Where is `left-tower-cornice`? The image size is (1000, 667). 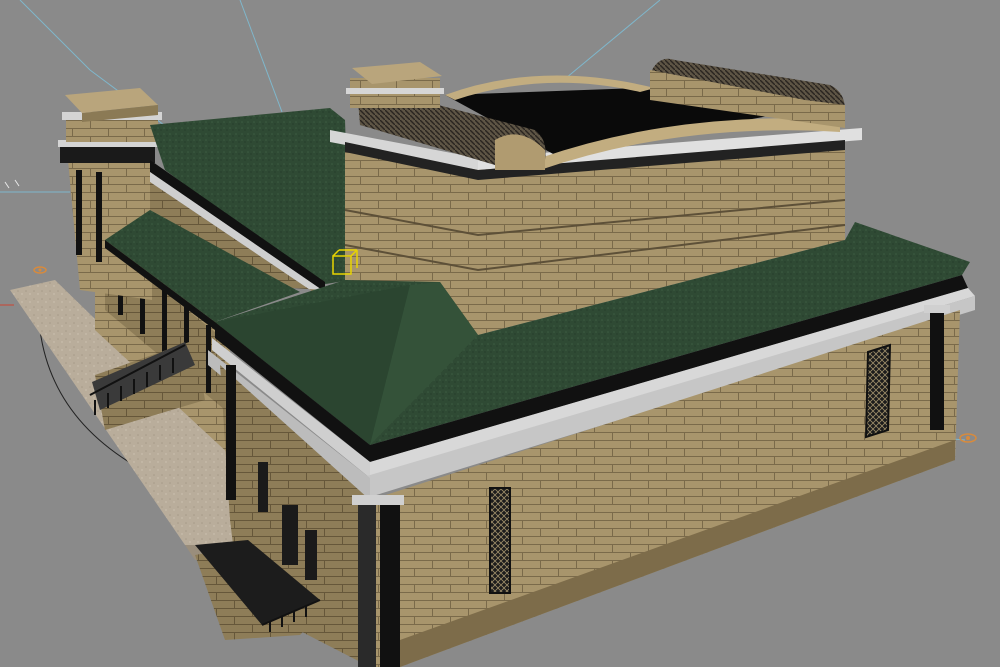 left-tower-cornice is located at coordinates (107, 154).